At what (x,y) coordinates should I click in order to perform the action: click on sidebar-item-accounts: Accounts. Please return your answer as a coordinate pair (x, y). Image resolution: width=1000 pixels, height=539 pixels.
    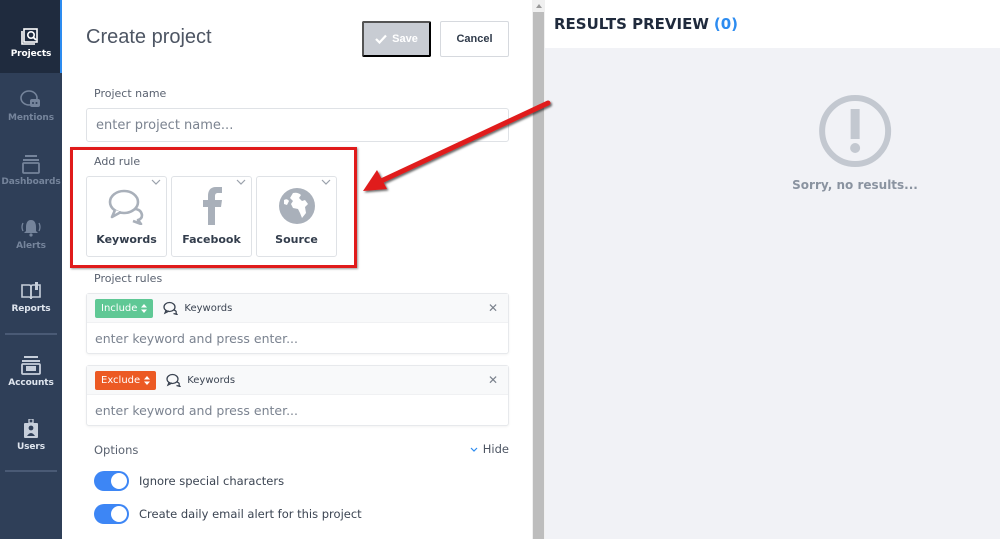
    Looking at the image, I should click on (31, 371).